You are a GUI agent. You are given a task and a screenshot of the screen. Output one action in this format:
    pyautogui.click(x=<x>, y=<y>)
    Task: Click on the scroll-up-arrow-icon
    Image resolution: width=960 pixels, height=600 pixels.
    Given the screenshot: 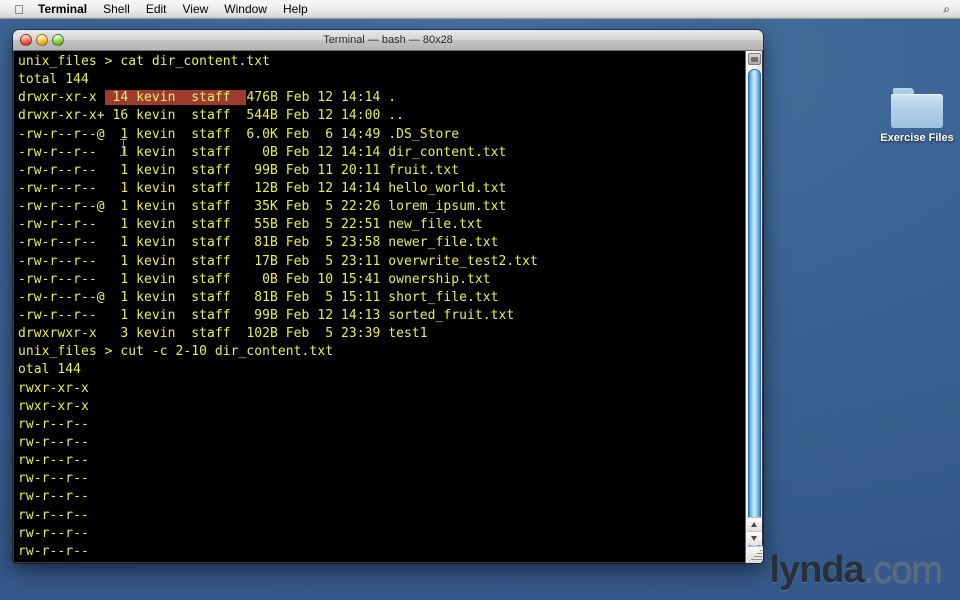 What is the action you would take?
    pyautogui.click(x=754, y=524)
    